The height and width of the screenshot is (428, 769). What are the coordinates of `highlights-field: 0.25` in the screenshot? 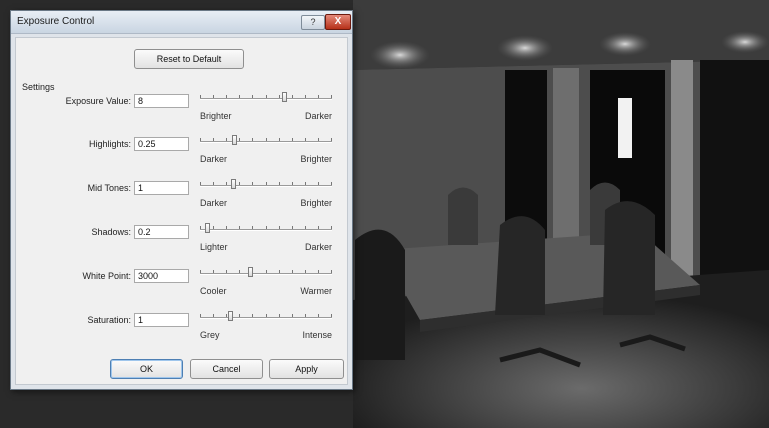 It's located at (161, 144).